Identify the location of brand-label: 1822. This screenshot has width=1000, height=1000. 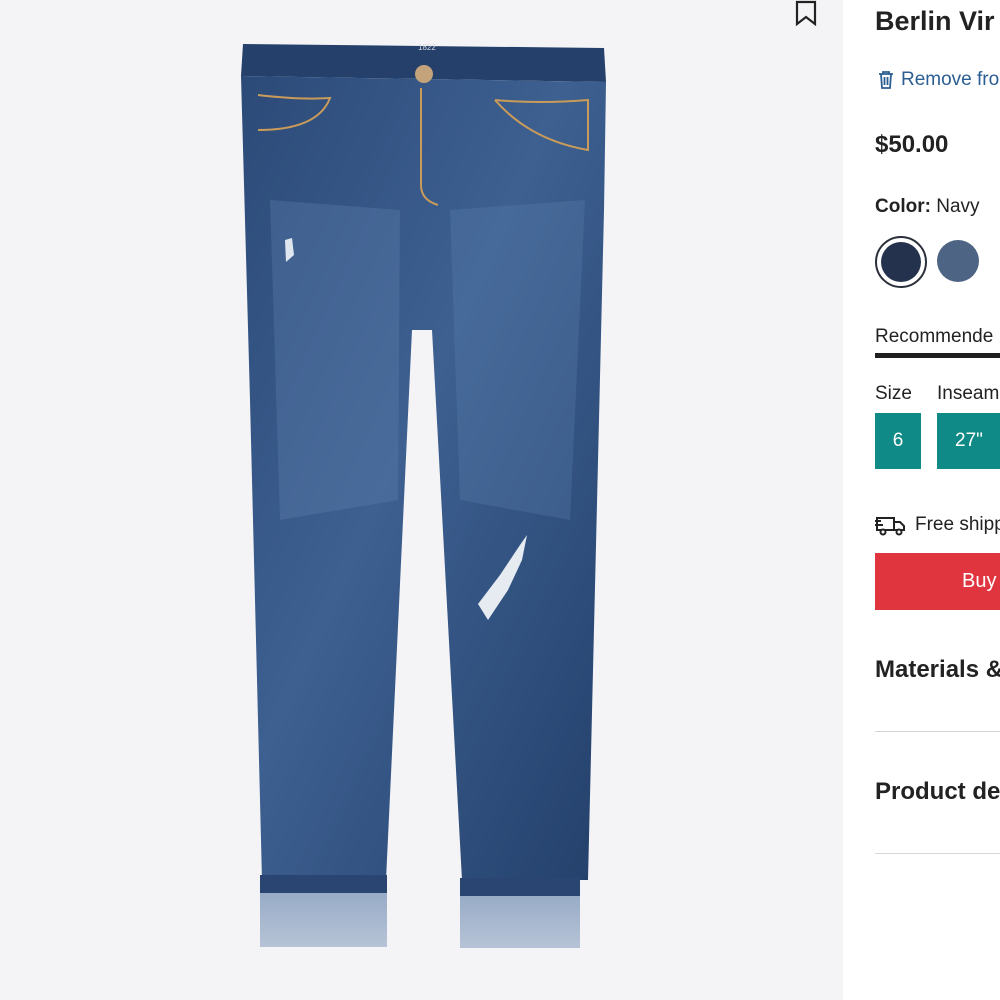
(427, 47).